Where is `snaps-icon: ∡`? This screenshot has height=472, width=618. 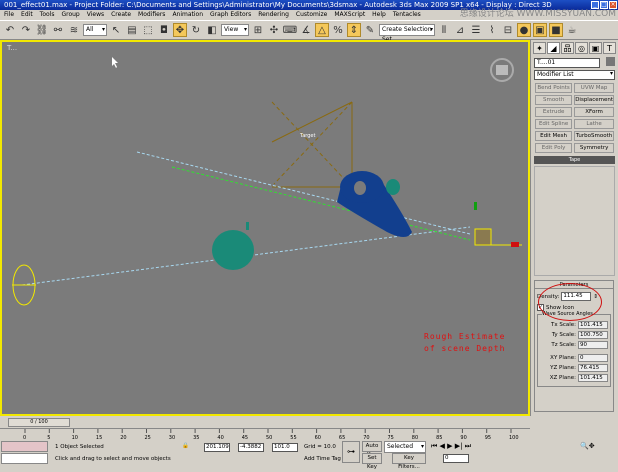
snaps-icon: ∡ is located at coordinates (306, 30).